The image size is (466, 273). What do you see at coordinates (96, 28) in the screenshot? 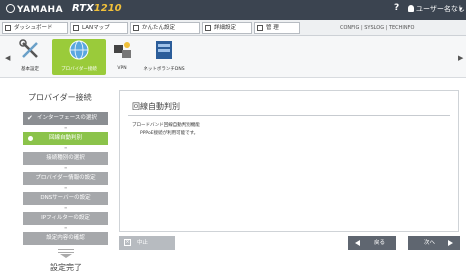
I see `tab-label: LANマップ` at bounding box center [96, 28].